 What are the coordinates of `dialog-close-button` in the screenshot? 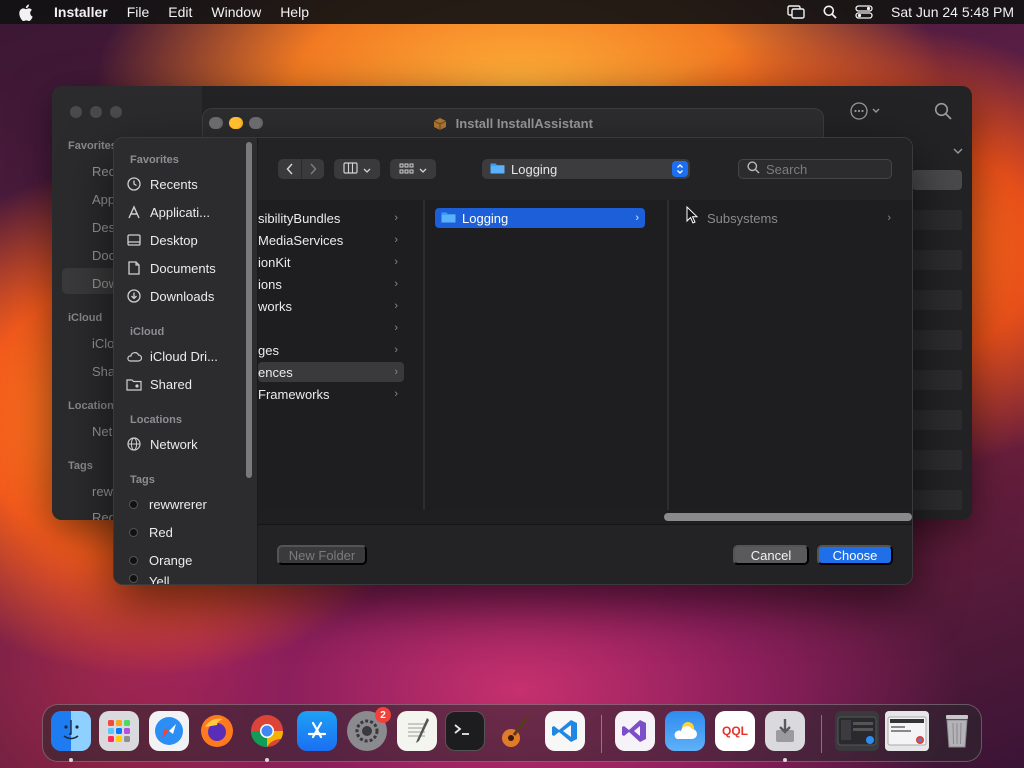 It's located at (215, 123).